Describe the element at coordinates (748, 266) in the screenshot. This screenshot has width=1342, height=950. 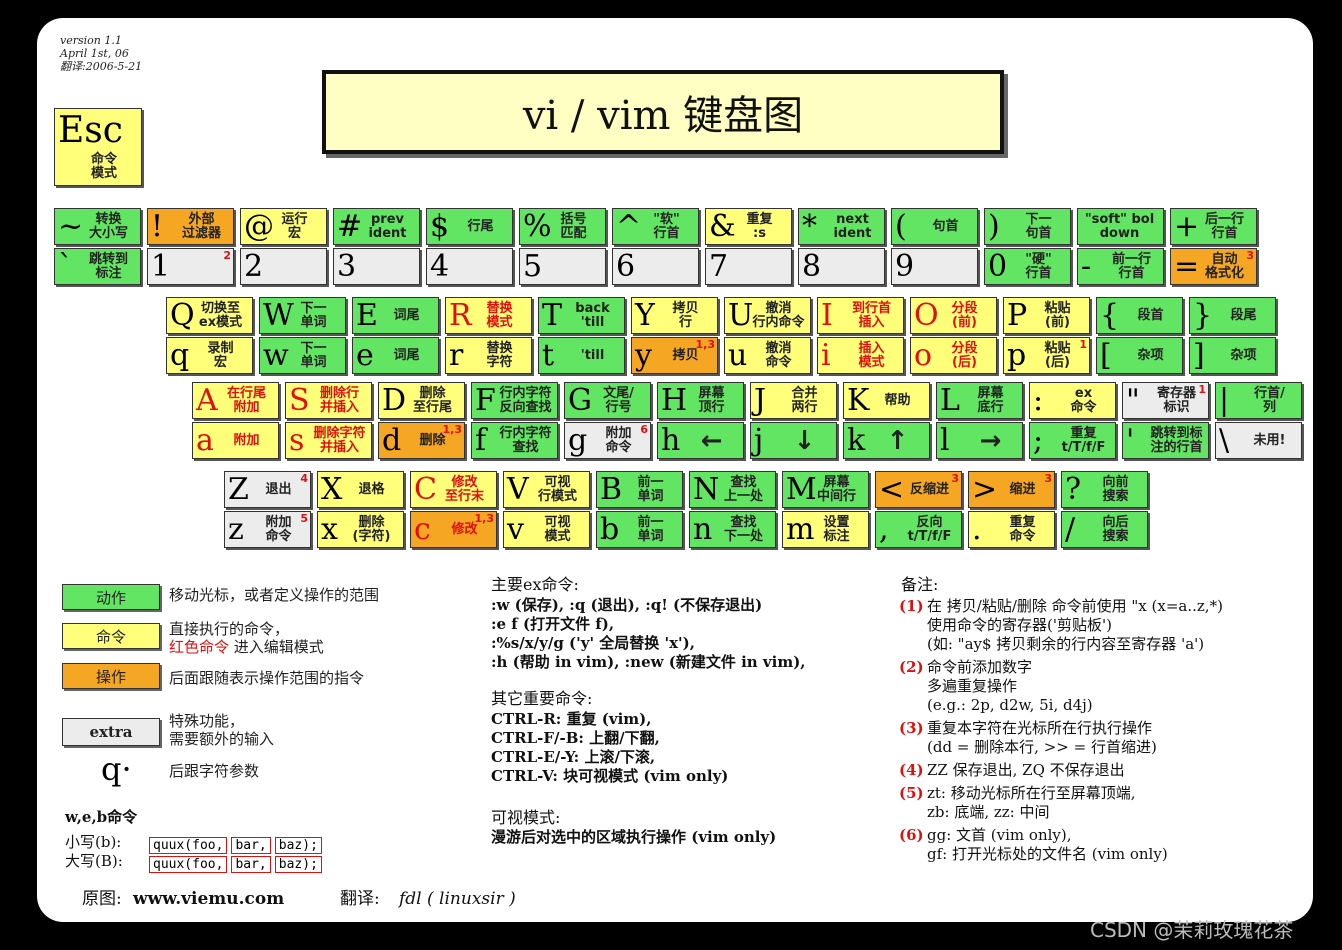
I see `key-lower-half: 7` at that location.